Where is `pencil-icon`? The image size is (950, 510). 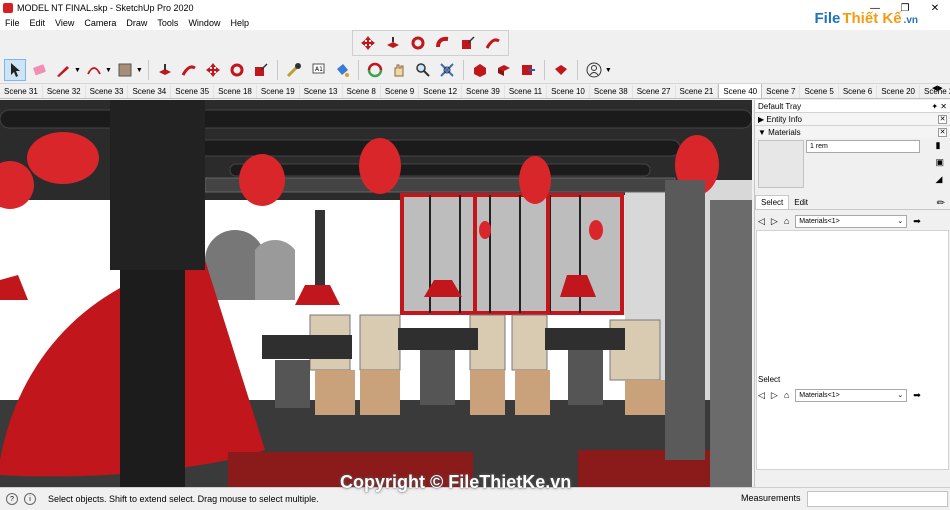
pencil-icon is located at coordinates (63, 70).